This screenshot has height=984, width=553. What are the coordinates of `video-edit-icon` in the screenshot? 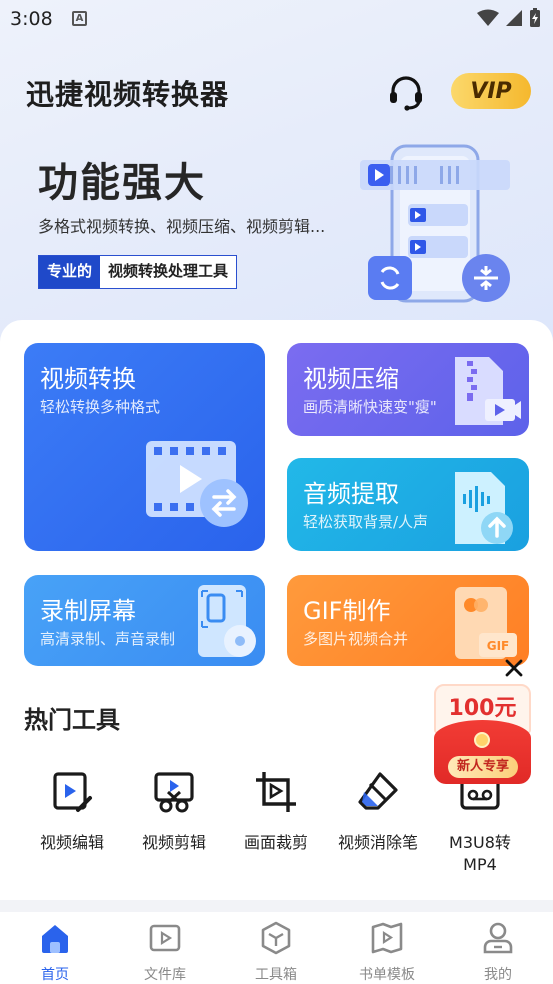 It's located at (72, 792).